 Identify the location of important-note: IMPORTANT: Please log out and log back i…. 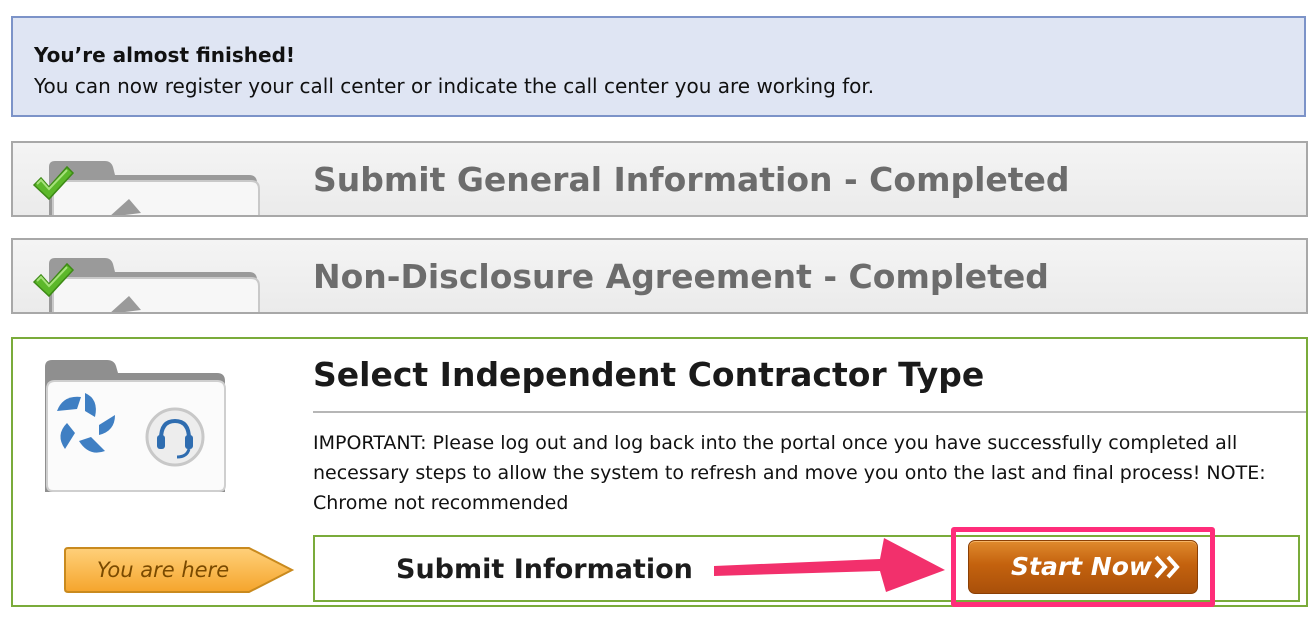
(789, 473).